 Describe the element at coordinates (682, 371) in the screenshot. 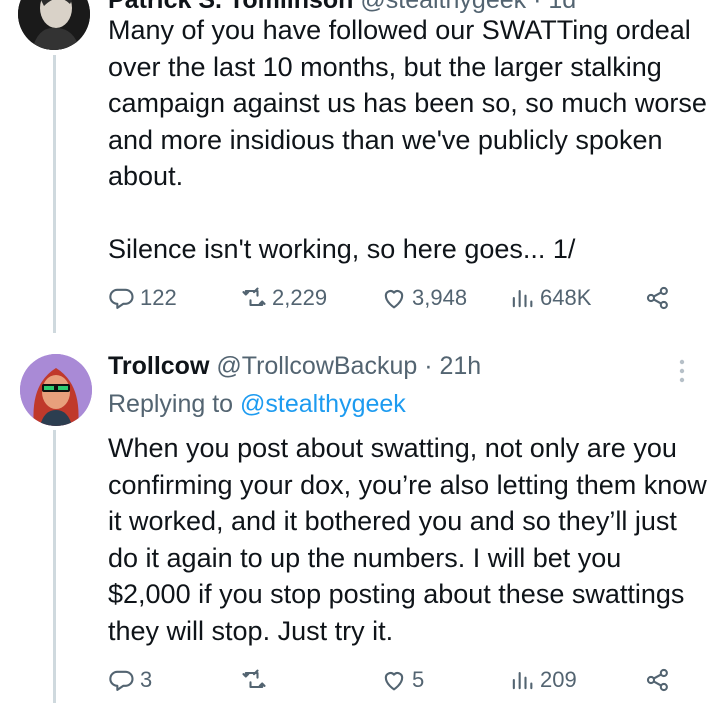

I see `more-icon` at that location.